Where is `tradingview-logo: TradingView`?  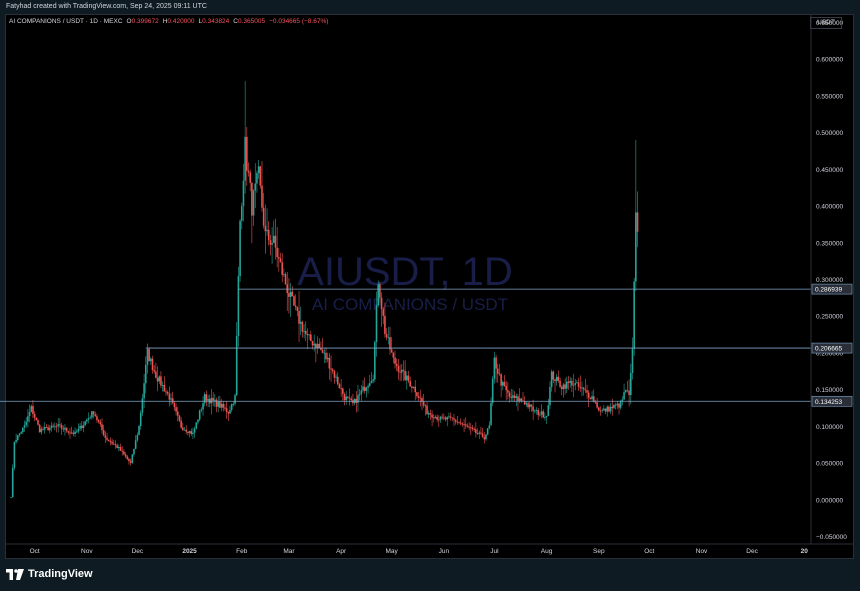
tradingview-logo: TradingView is located at coordinates (49, 574).